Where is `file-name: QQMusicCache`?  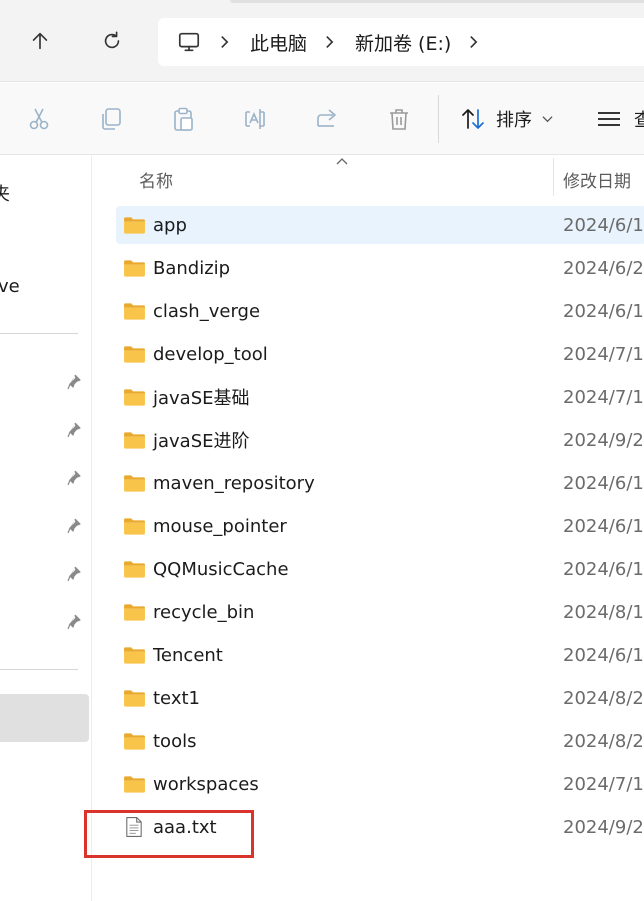
file-name: QQMusicCache is located at coordinates (221, 569).